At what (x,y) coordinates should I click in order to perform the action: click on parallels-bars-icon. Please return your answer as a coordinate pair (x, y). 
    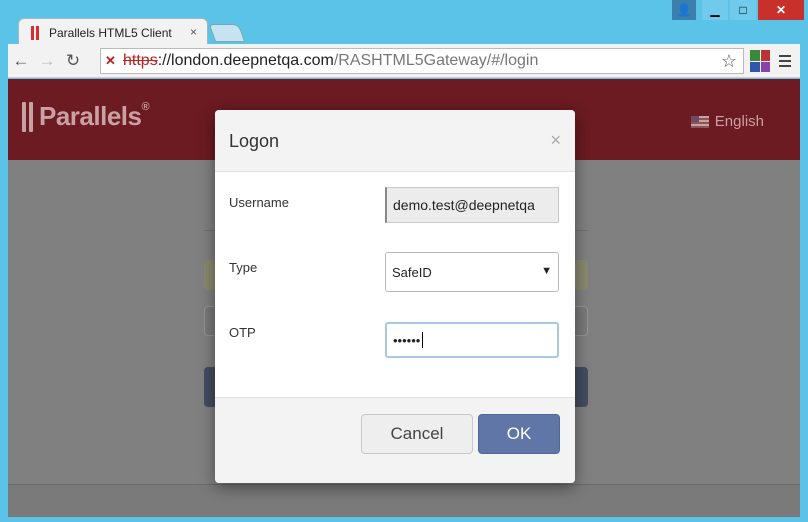
    Looking at the image, I should click on (27, 116).